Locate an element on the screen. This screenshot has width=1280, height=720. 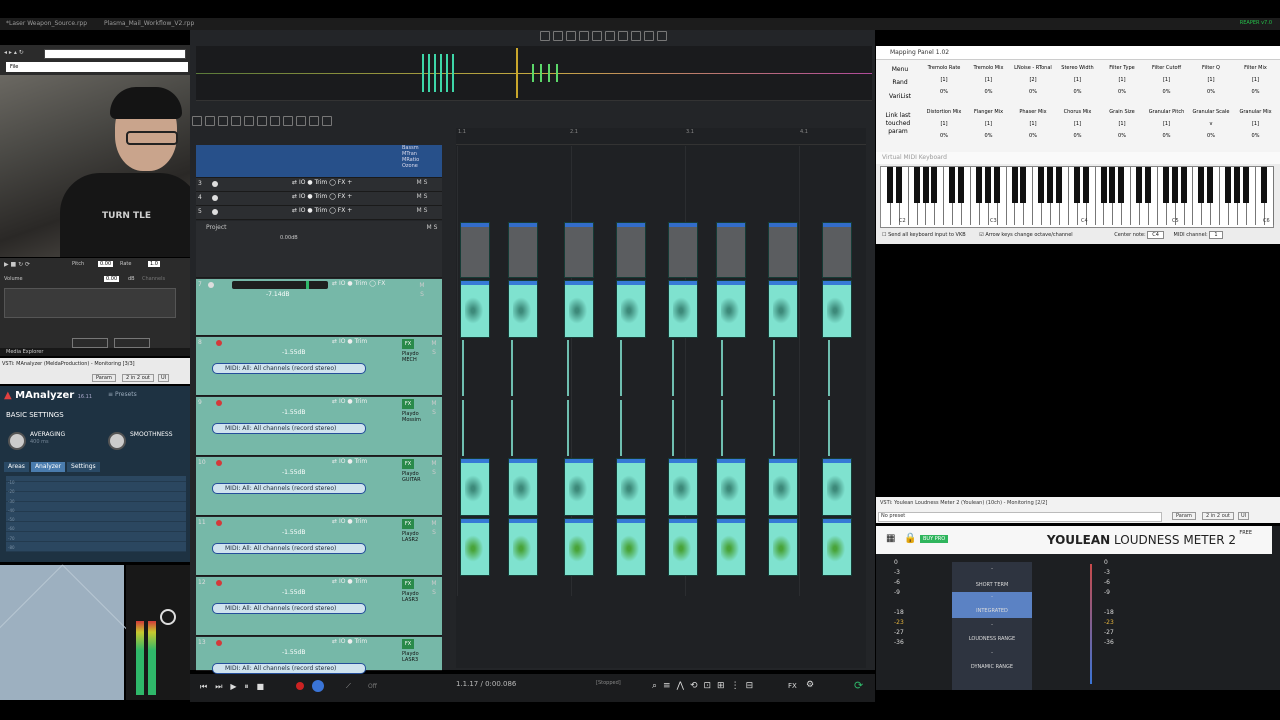
center-note-input: C4 is located at coordinates (1155, 235).